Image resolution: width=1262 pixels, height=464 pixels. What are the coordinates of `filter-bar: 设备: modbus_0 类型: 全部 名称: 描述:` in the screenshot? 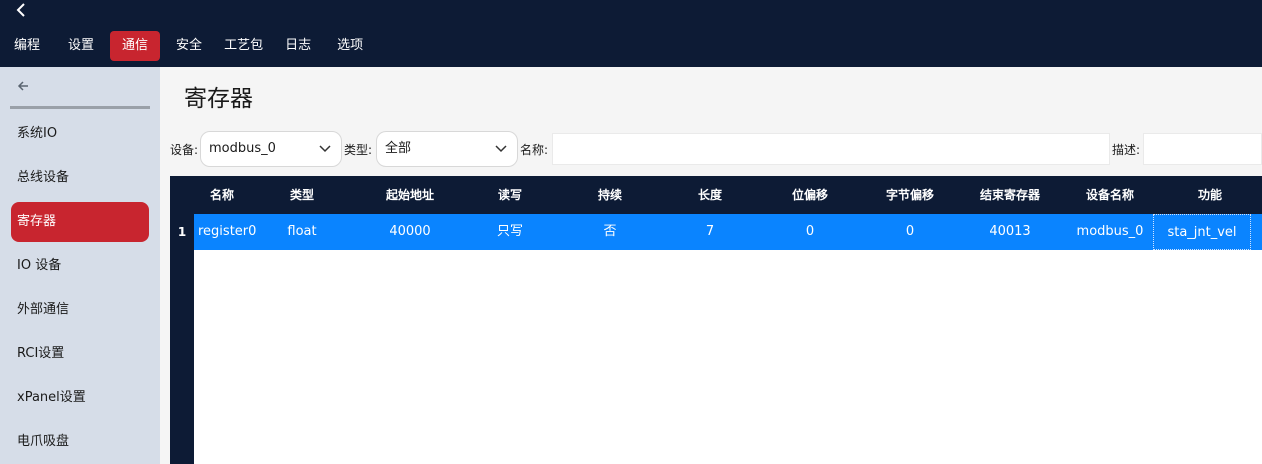 It's located at (715, 149).